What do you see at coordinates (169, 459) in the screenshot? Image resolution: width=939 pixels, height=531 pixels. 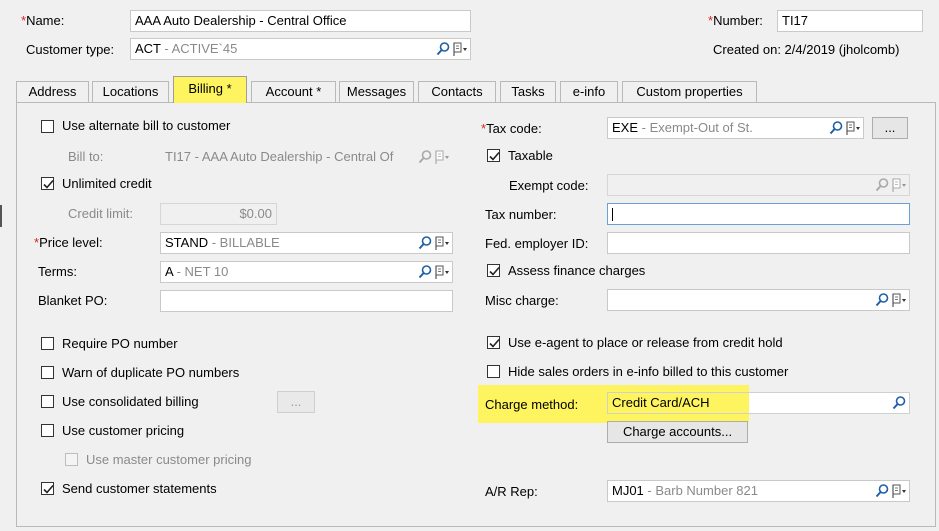 I see `master-pricing-label: Use master customer pricing` at bounding box center [169, 459].